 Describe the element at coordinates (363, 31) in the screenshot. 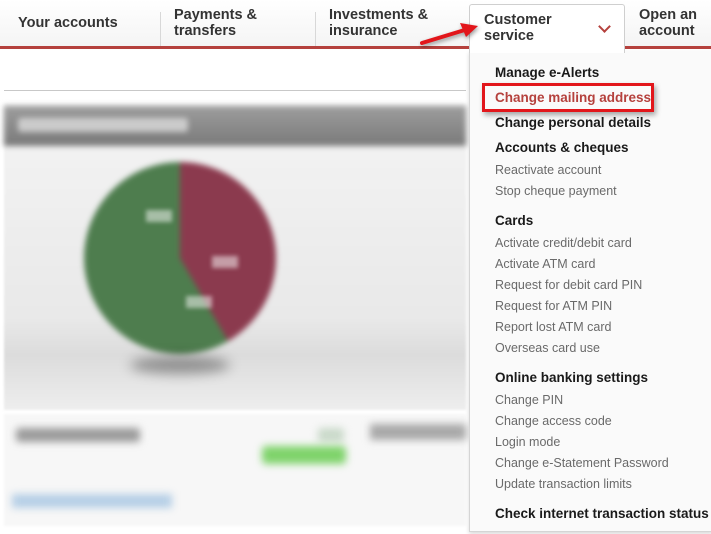

I see `nav-label-line2: insurance` at that location.